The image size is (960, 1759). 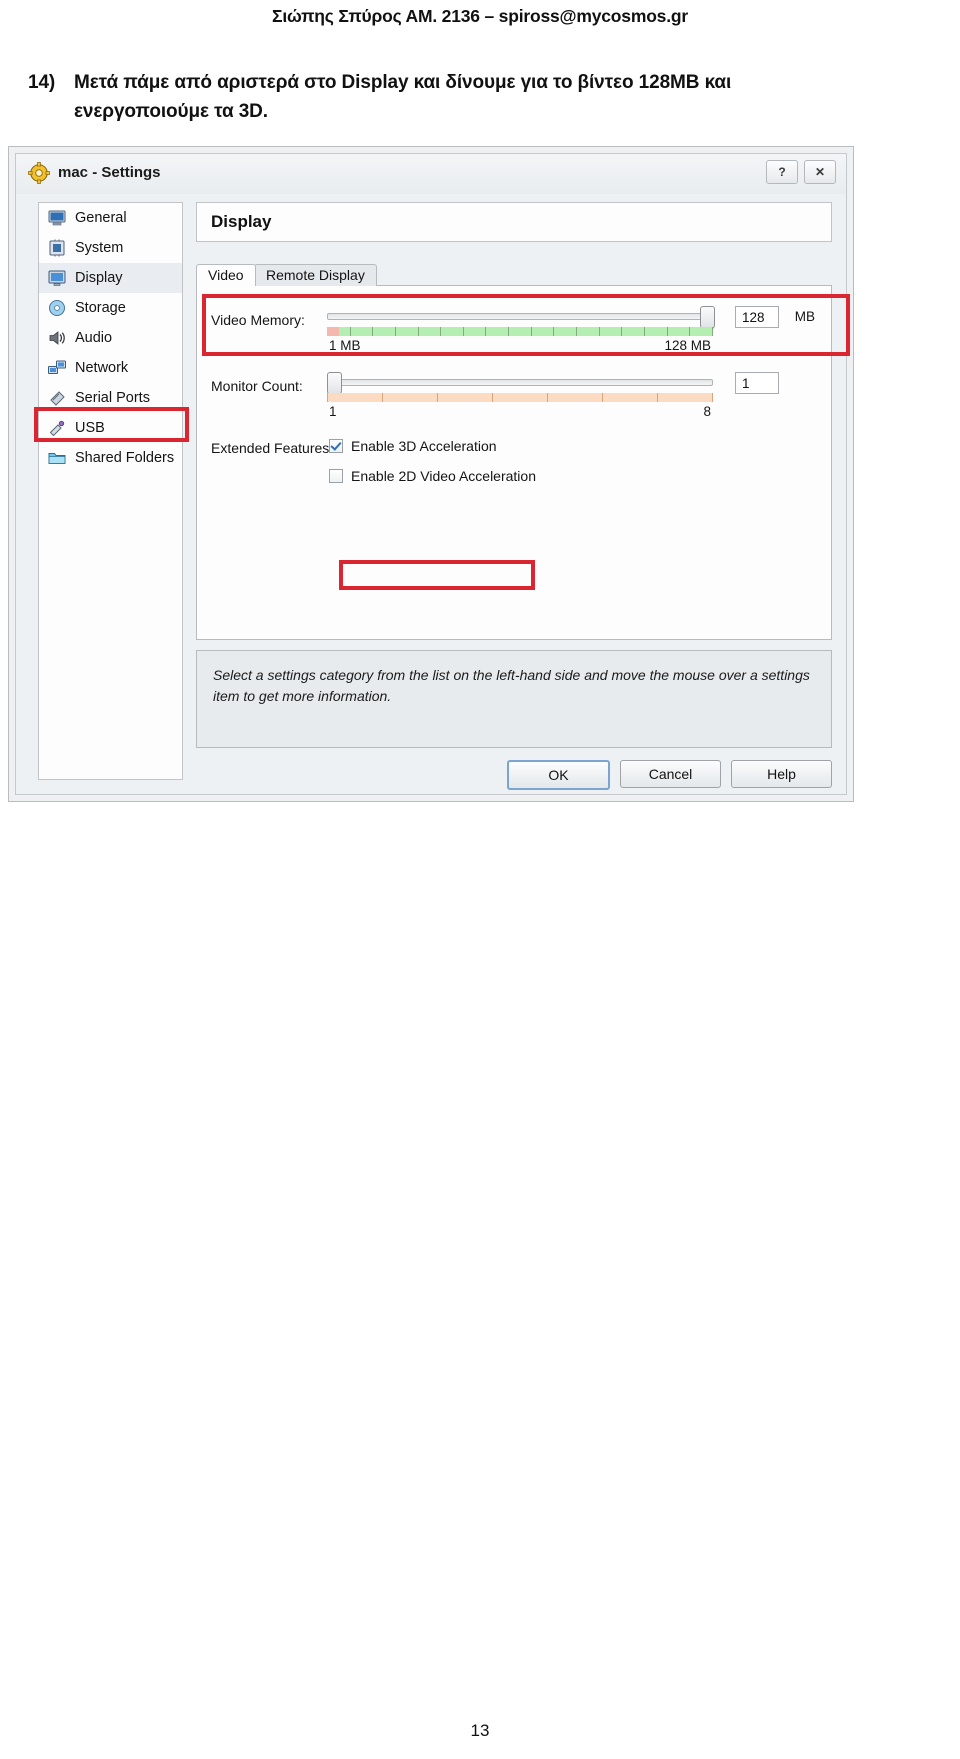 What do you see at coordinates (90, 428) in the screenshot?
I see `sidebar-item-label: USB` at bounding box center [90, 428].